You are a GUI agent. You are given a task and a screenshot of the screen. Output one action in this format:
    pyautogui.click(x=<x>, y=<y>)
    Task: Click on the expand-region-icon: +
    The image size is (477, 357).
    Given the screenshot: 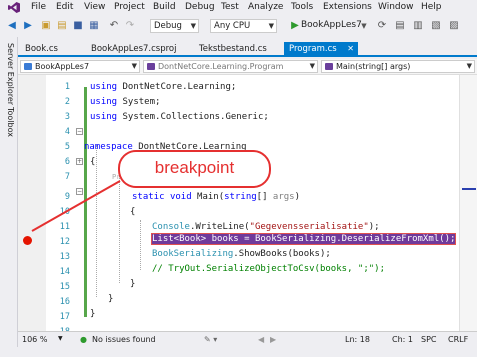 What is the action you would take?
    pyautogui.click(x=79, y=161)
    